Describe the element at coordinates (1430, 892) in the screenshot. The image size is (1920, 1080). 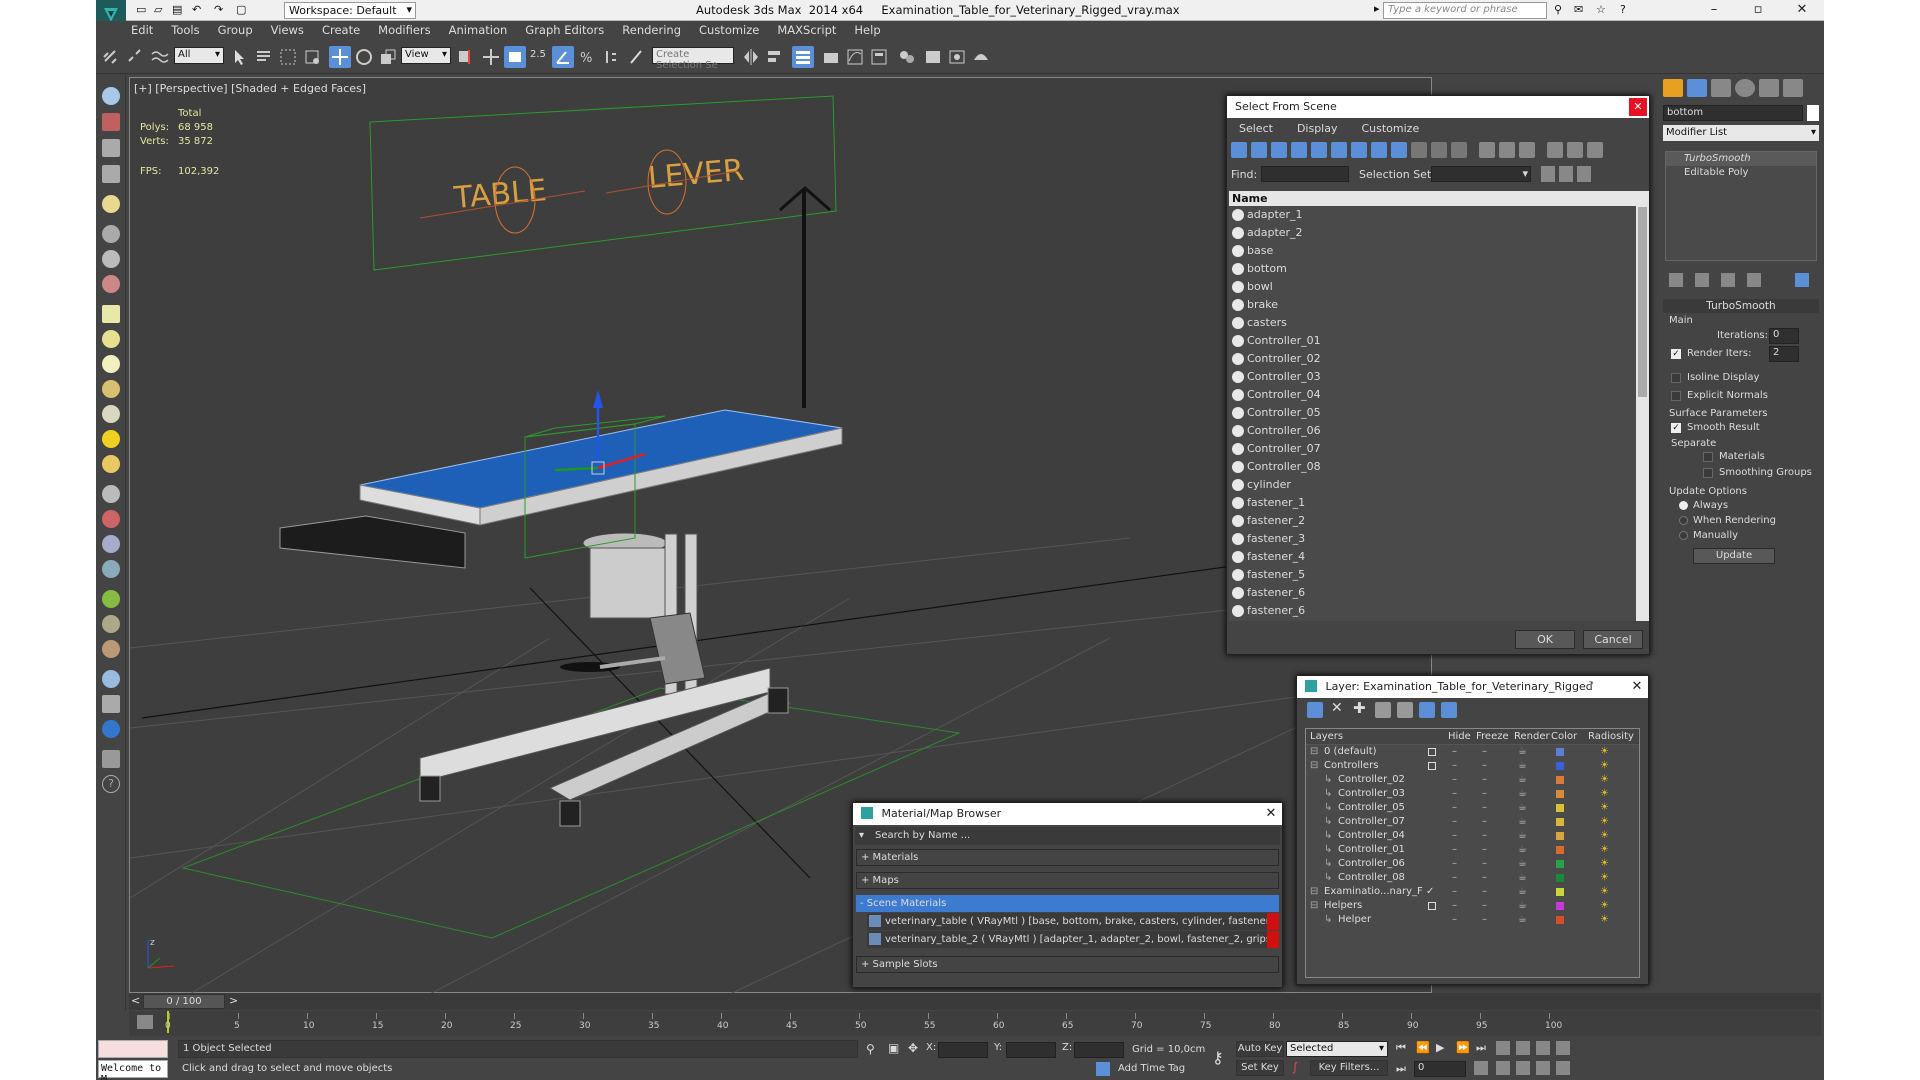
I see `active-layer-check-icon: ✓` at that location.